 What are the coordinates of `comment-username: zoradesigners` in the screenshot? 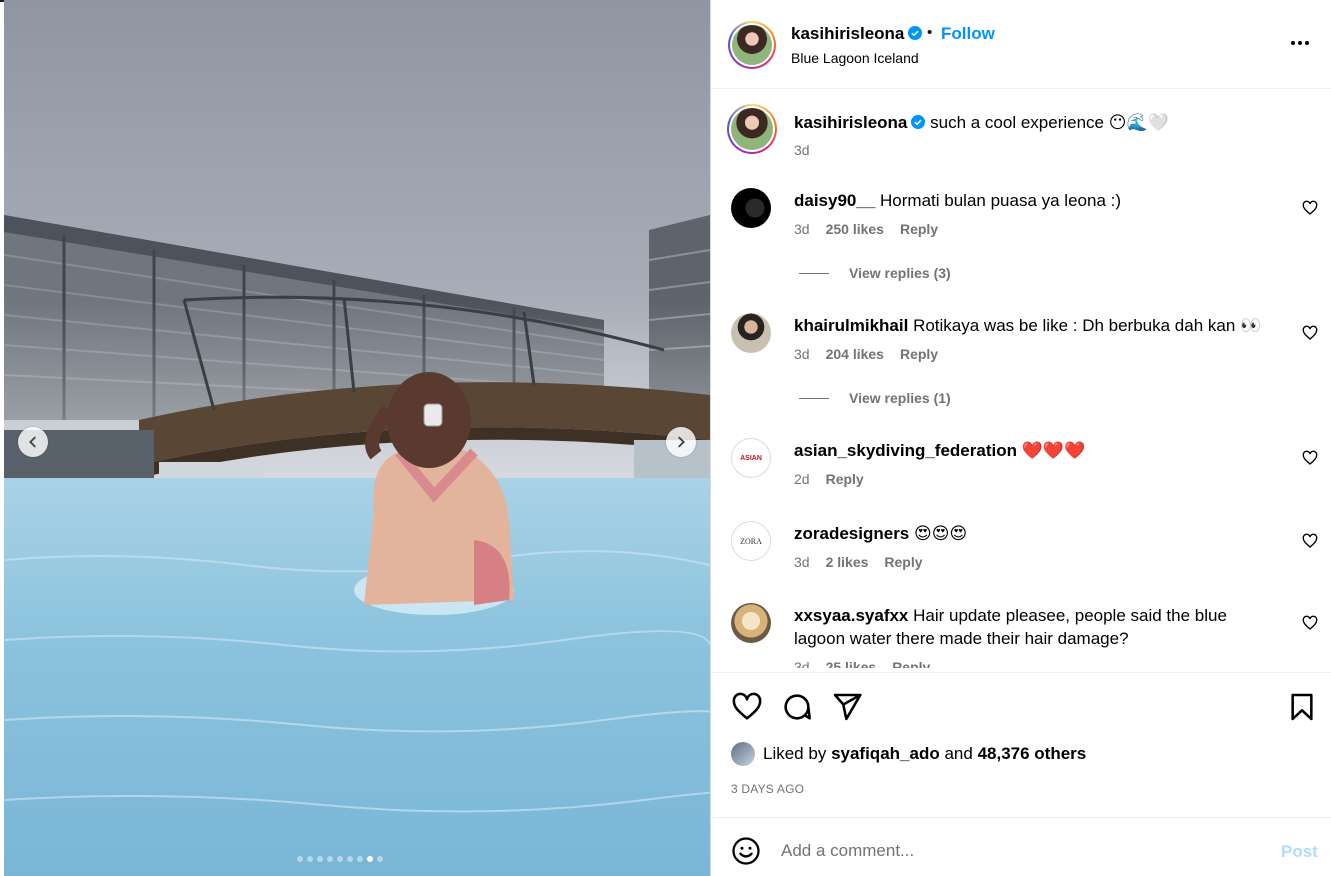 It's located at (851, 533).